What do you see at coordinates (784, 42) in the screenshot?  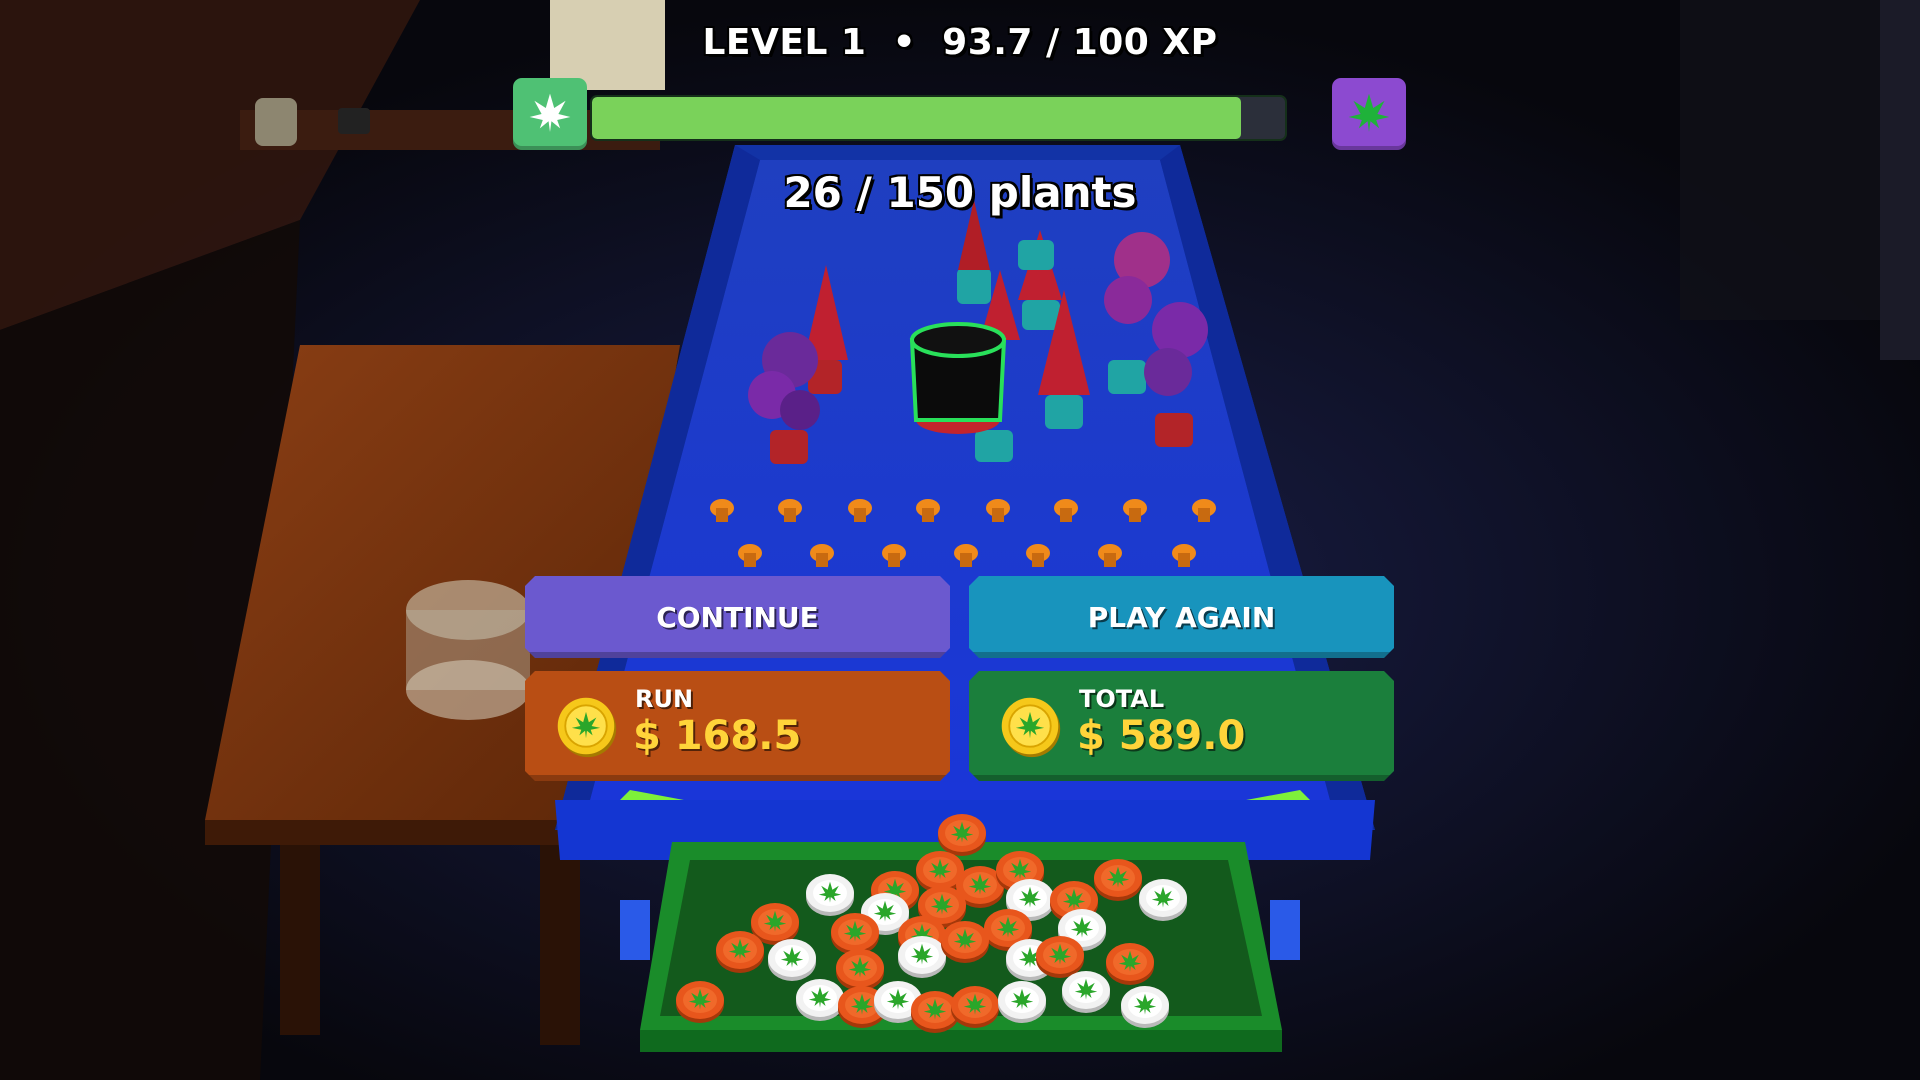 I see `level-label: LEVEL 1` at bounding box center [784, 42].